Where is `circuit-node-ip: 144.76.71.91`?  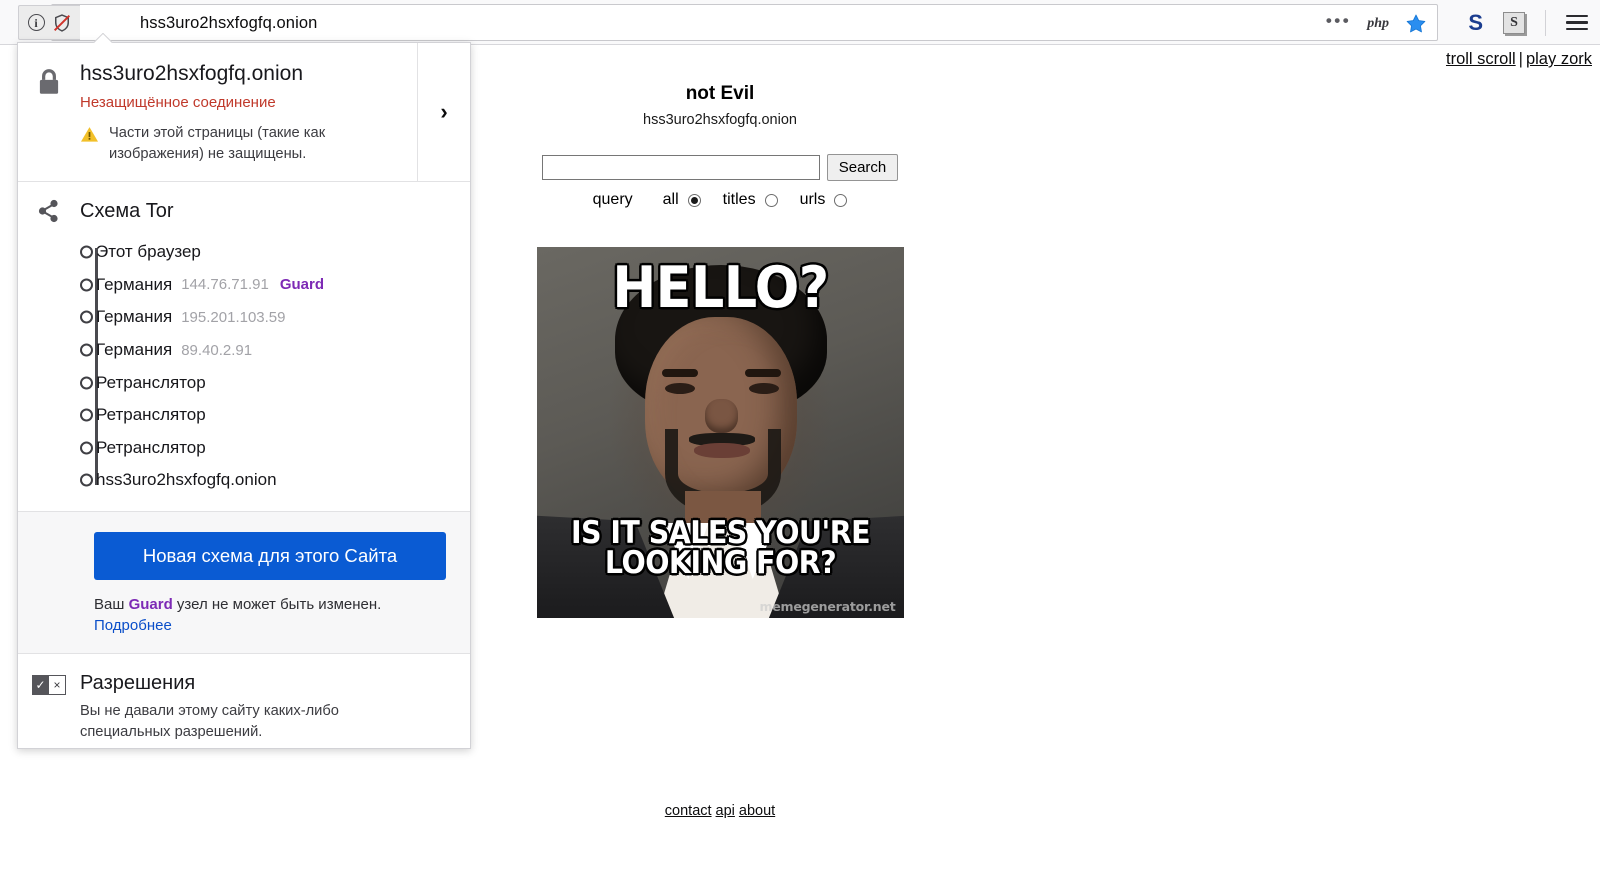
circuit-node-ip: 144.76.71.91 is located at coordinates (225, 285).